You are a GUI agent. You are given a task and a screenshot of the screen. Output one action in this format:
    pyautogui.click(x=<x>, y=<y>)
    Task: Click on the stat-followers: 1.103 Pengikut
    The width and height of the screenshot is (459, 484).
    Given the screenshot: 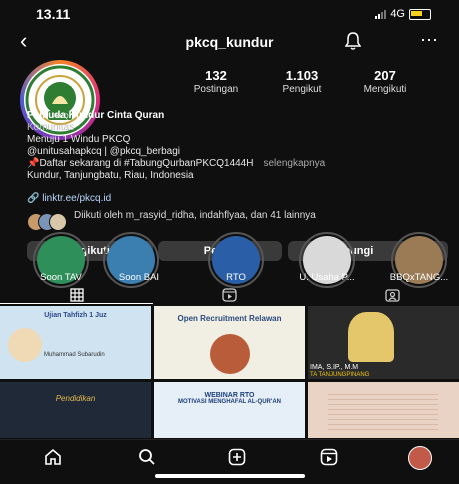 What is the action you would take?
    pyautogui.click(x=302, y=81)
    